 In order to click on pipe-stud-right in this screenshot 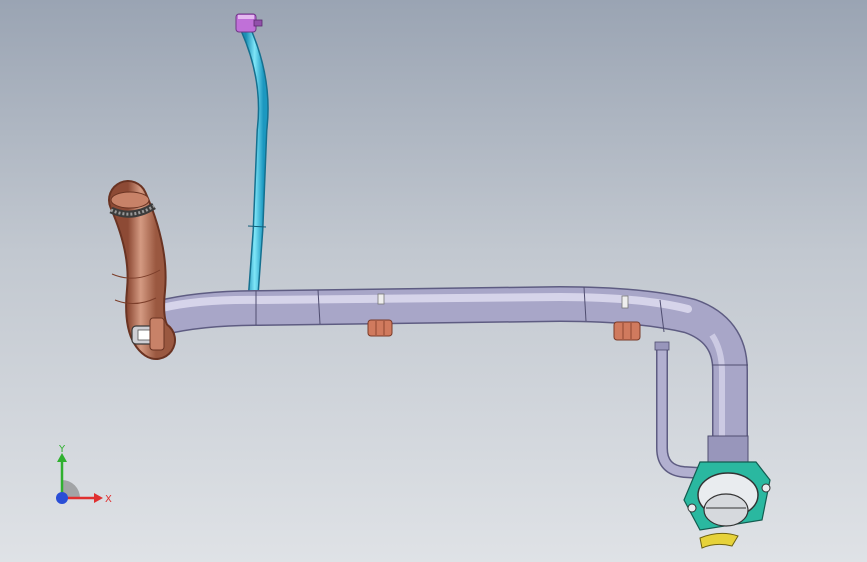, I will do `click(625, 302)`.